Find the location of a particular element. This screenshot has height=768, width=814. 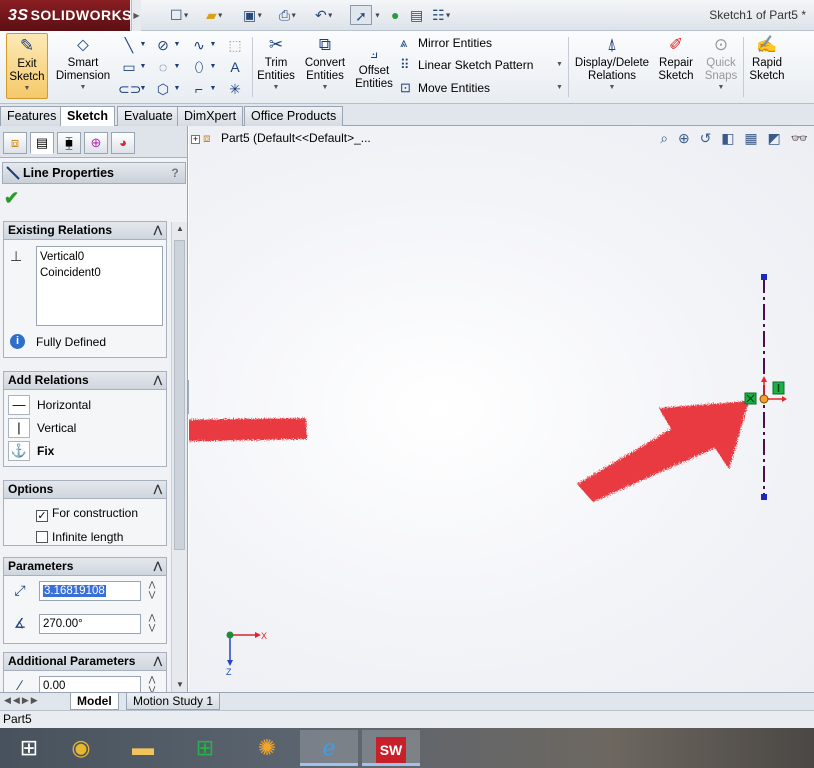

scrollbar-thumb is located at coordinates (179, 395).